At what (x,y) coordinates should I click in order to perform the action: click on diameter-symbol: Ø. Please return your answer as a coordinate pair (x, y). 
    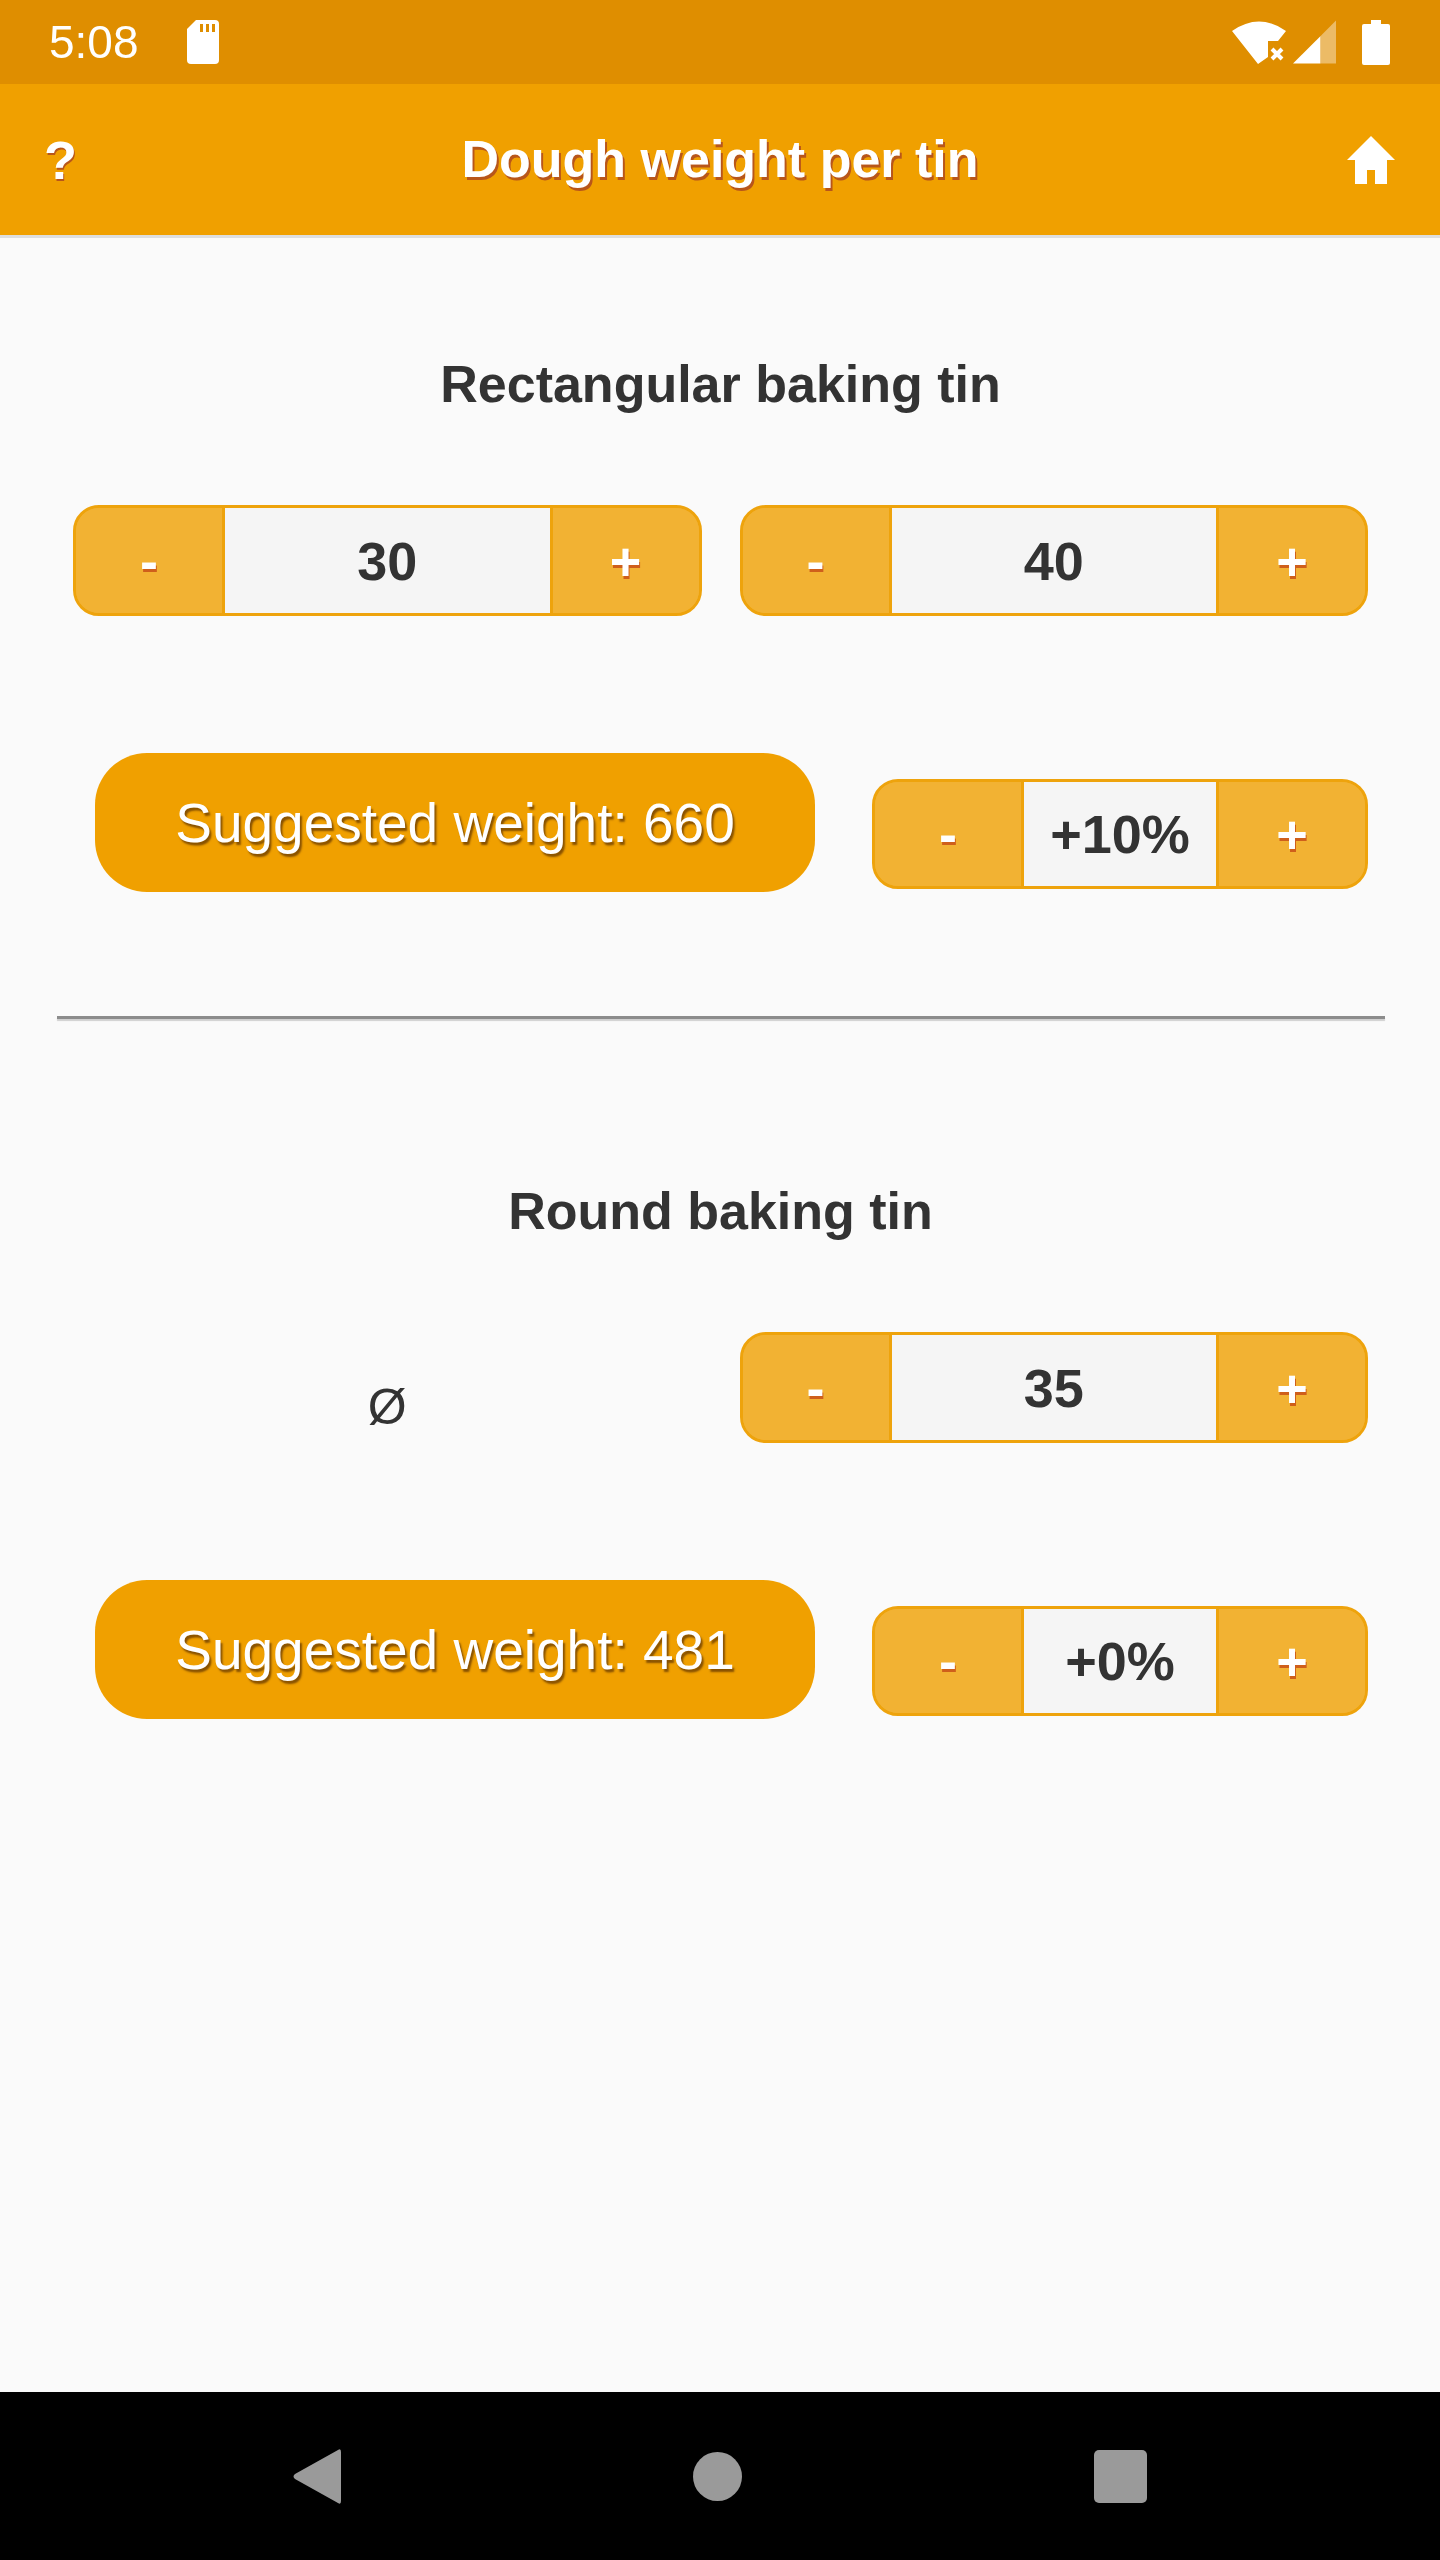
    Looking at the image, I should click on (387, 1406).